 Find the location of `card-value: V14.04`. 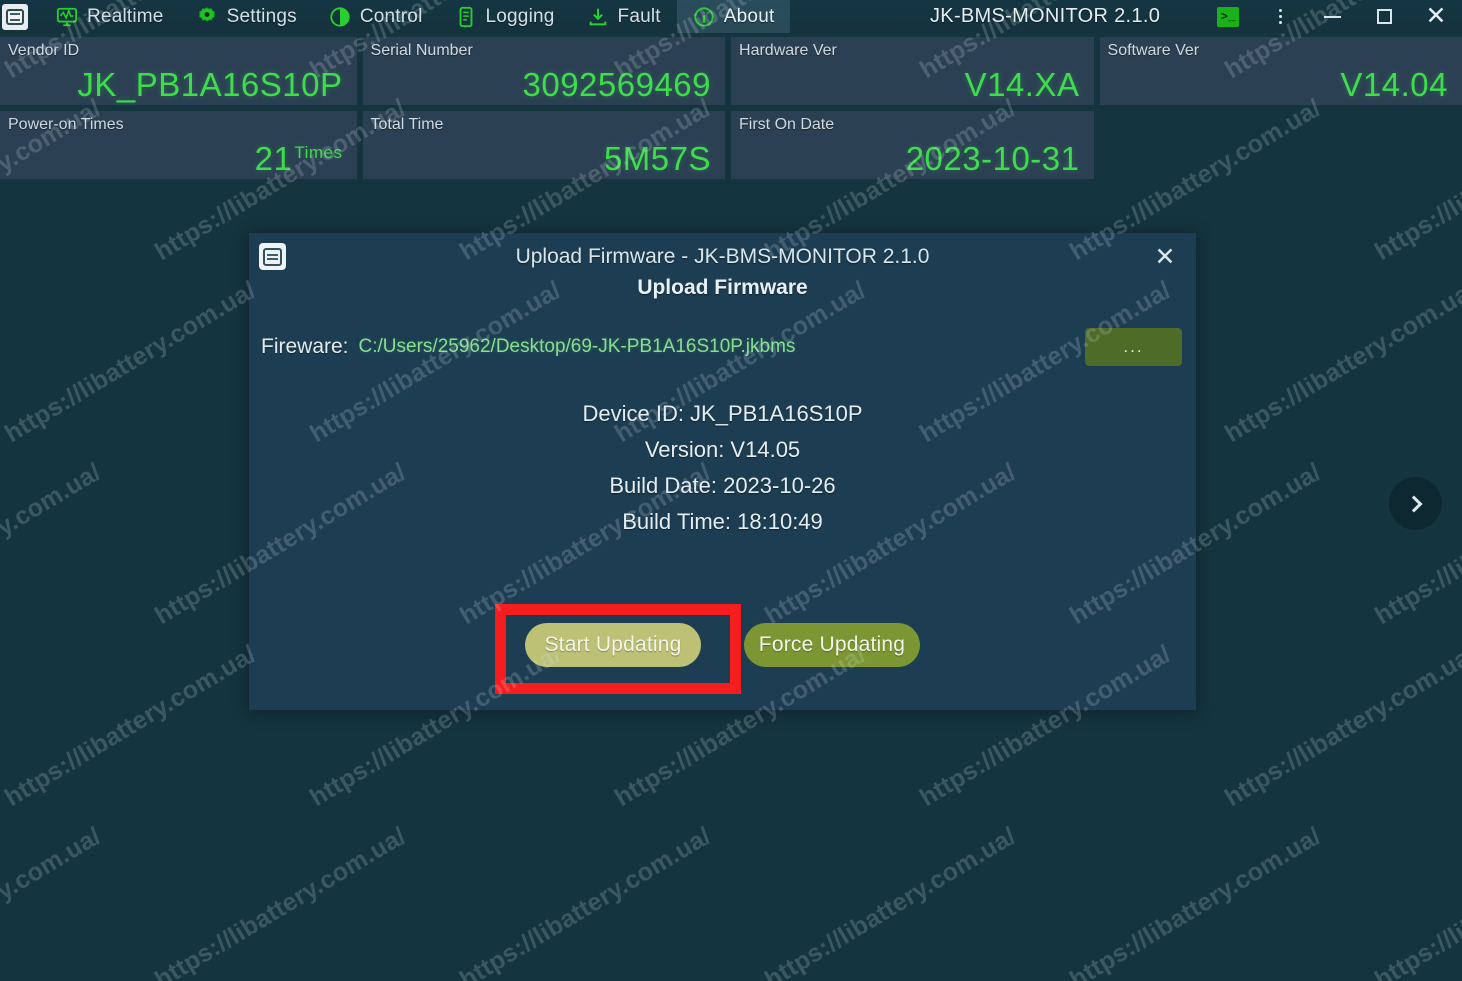

card-value: V14.04 is located at coordinates (1394, 84).